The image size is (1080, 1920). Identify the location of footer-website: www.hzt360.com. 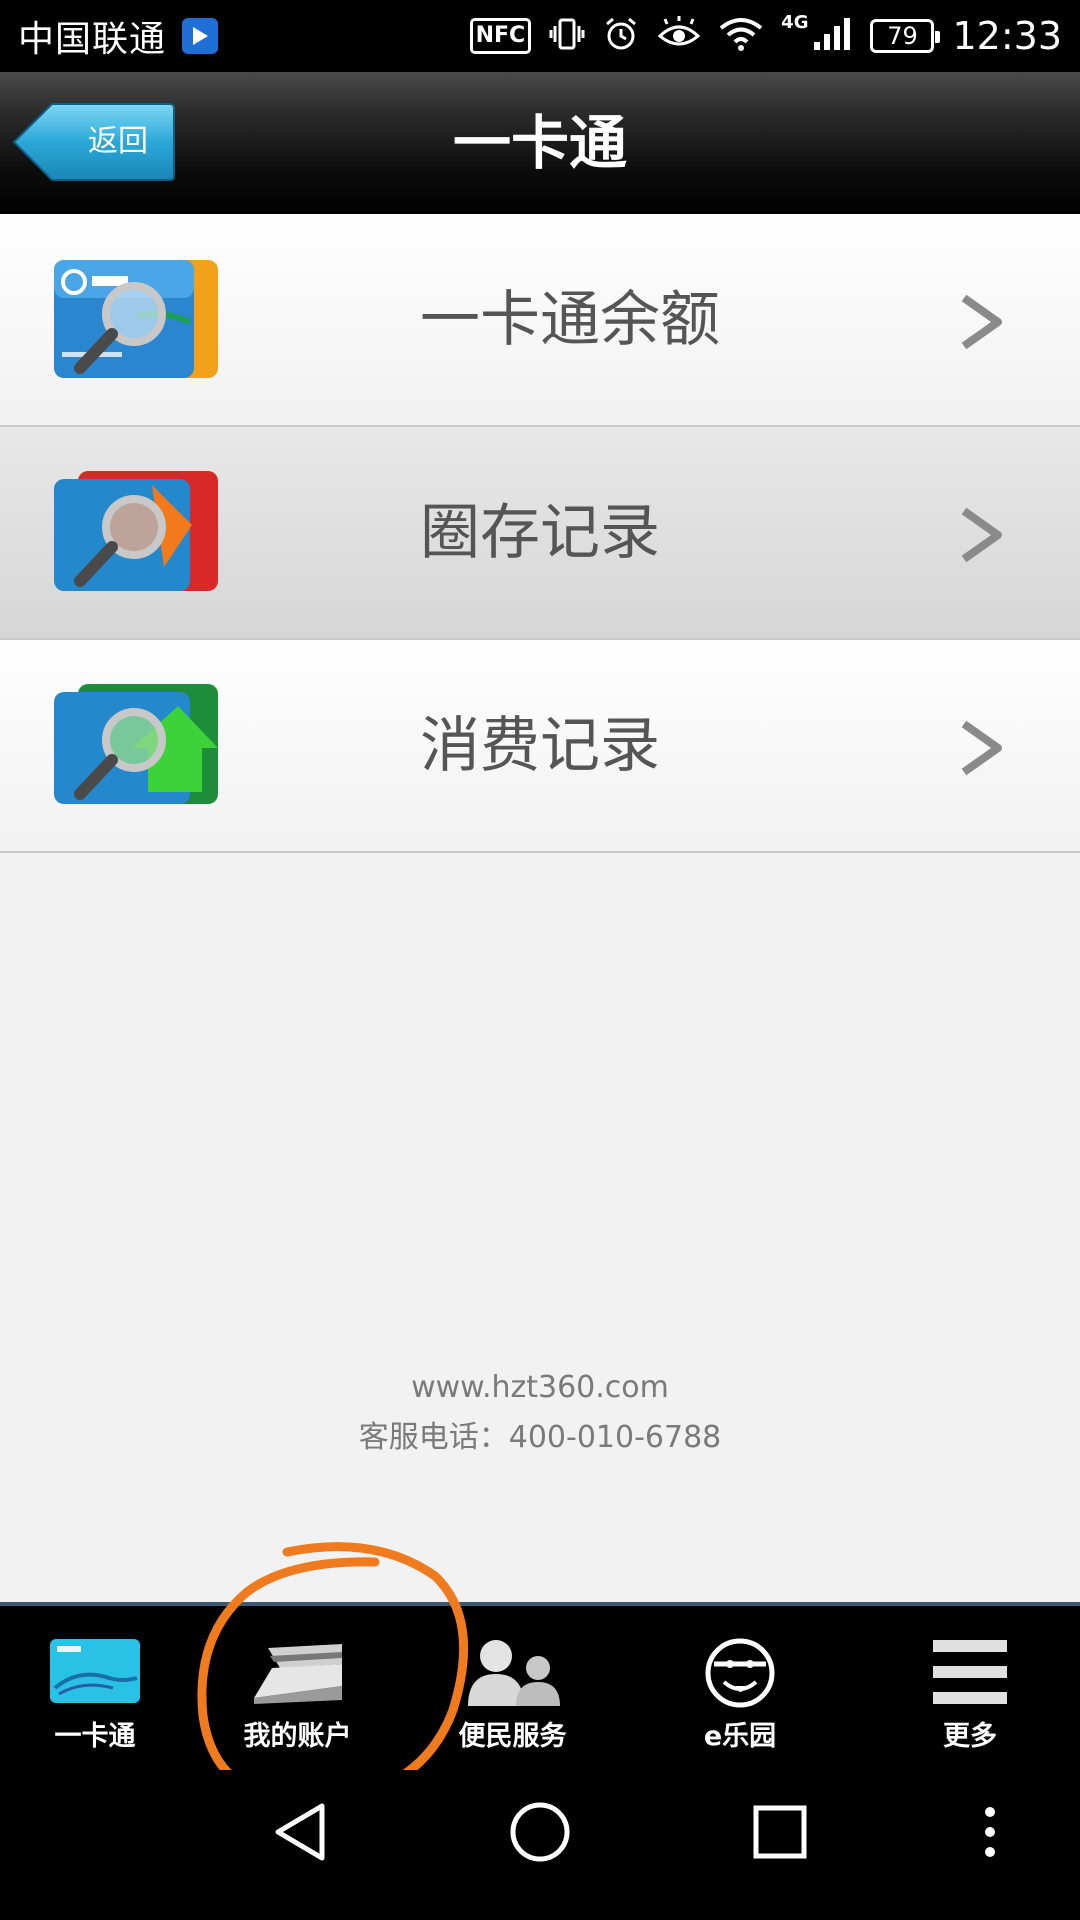
(540, 1387).